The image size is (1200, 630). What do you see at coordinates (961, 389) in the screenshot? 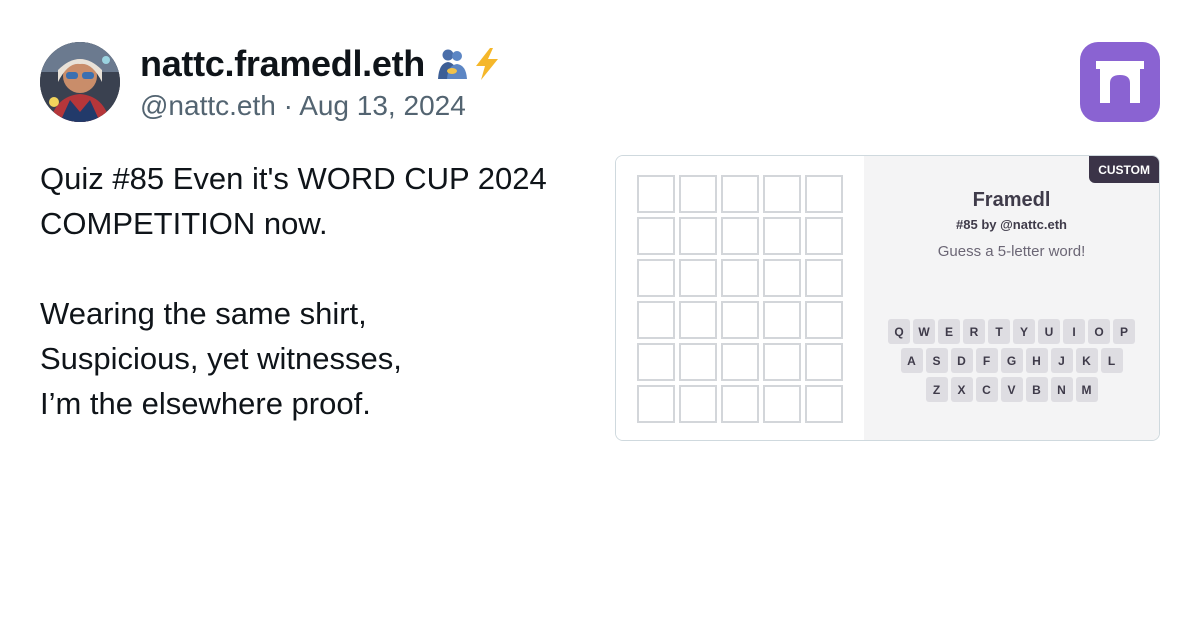
I see `key-x: X` at bounding box center [961, 389].